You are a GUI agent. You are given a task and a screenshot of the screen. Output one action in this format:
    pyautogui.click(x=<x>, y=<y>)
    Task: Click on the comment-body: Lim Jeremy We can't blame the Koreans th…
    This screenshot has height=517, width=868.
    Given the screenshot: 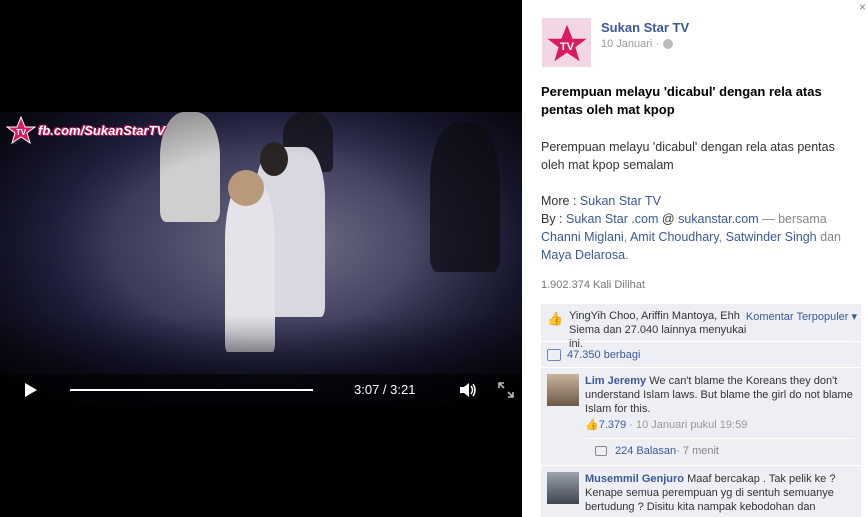 What is the action you would take?
    pyautogui.click(x=720, y=403)
    